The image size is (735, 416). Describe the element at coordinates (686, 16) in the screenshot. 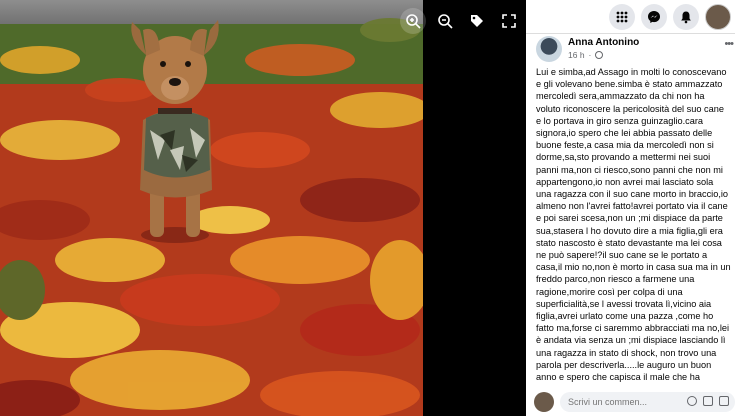

I see `notifications-icon` at that location.